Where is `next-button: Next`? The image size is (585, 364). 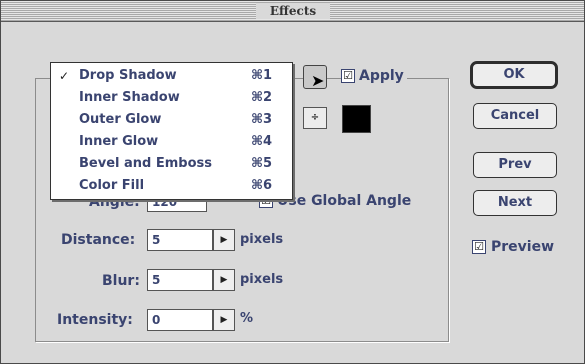 next-button: Next is located at coordinates (515, 203).